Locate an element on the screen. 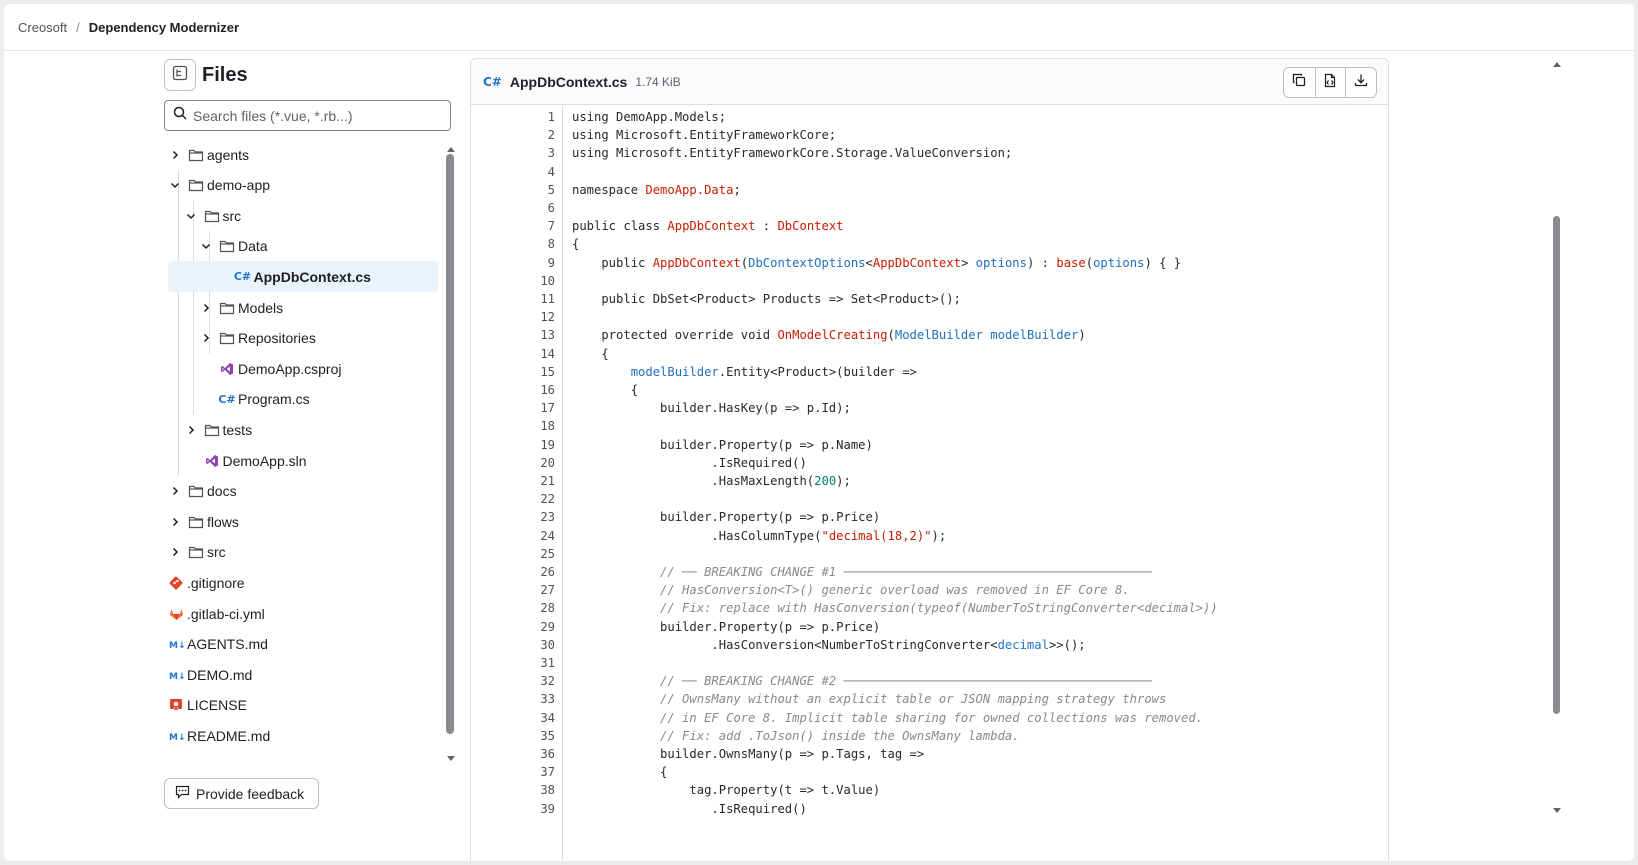 The image size is (1638, 865). line-number: 17 is located at coordinates (513, 408).